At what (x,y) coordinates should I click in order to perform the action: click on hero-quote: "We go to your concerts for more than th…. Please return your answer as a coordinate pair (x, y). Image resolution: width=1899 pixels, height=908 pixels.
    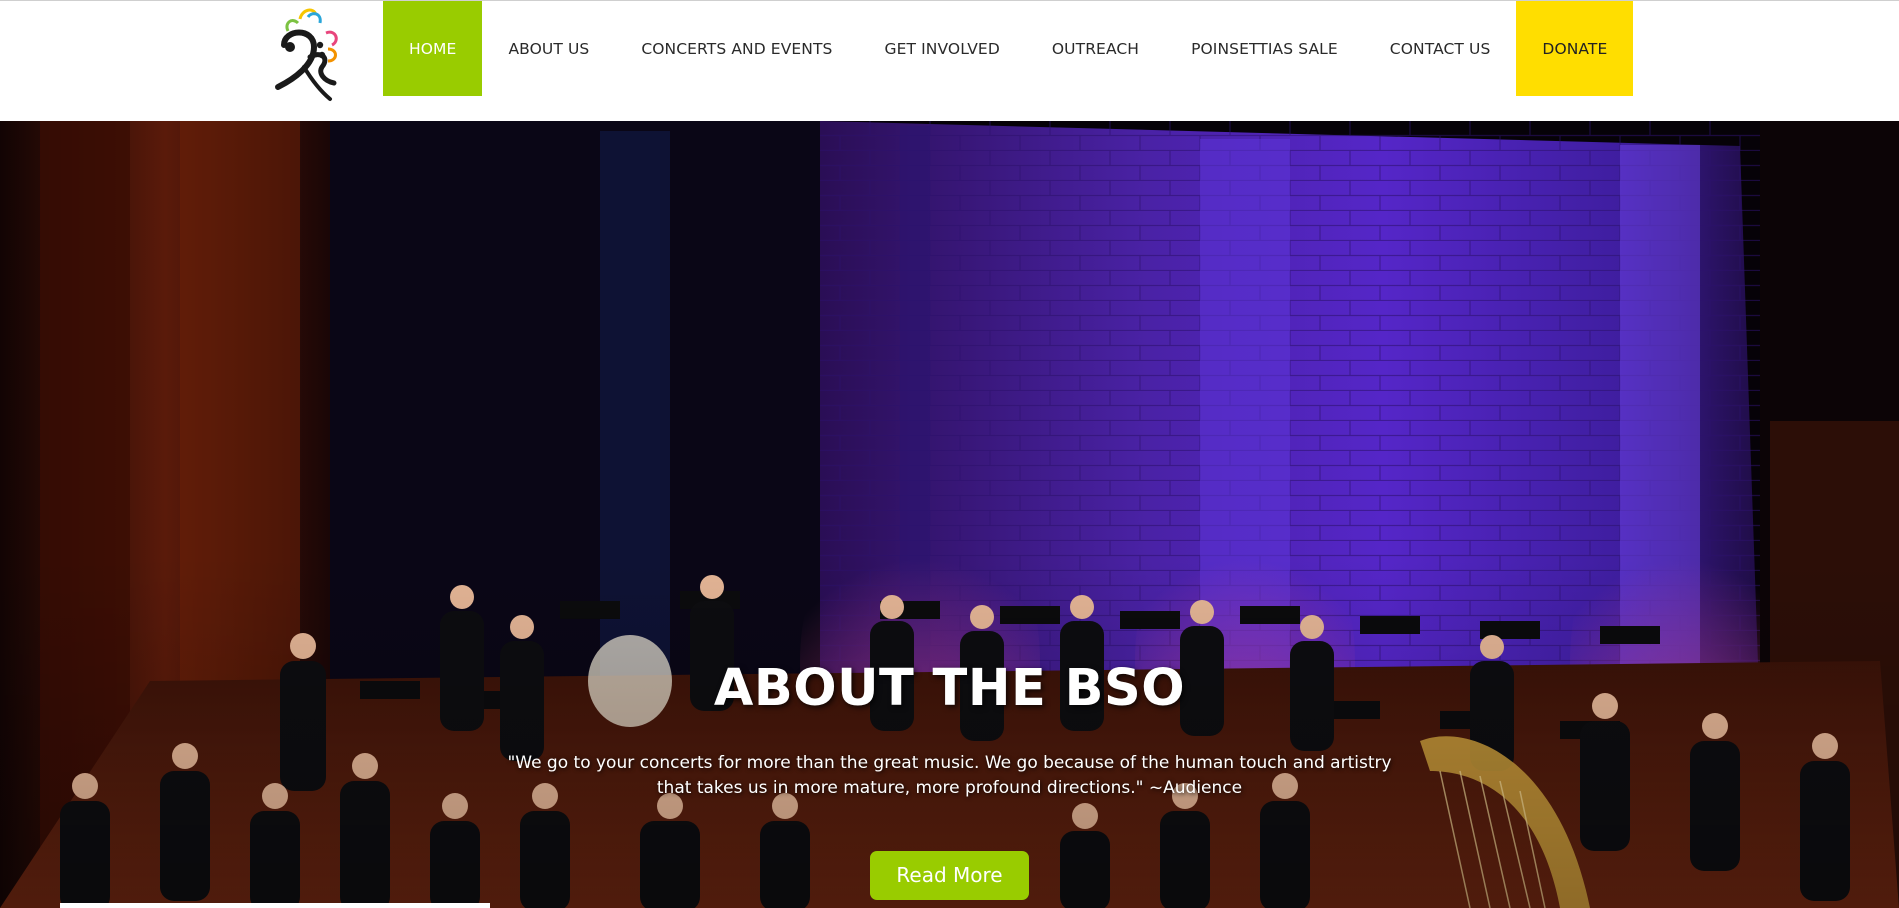
    Looking at the image, I should click on (950, 776).